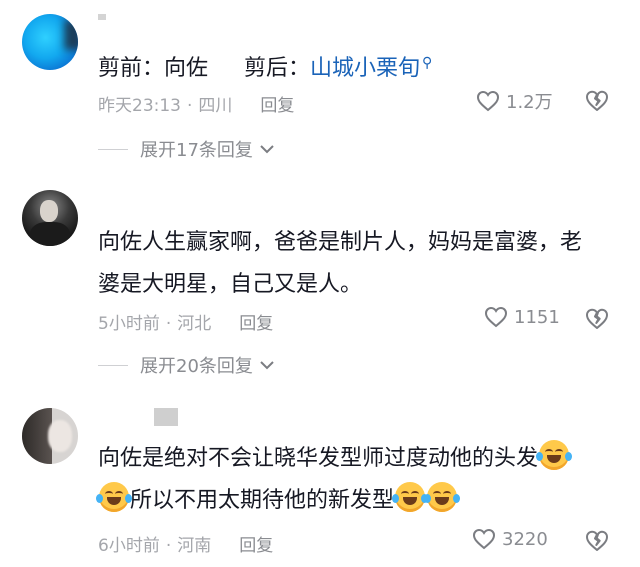  What do you see at coordinates (340, 242) in the screenshot?
I see `comment-text: 向佐人生赢家啊，爸爸是制片人，妈妈是富婆，老` at bounding box center [340, 242].